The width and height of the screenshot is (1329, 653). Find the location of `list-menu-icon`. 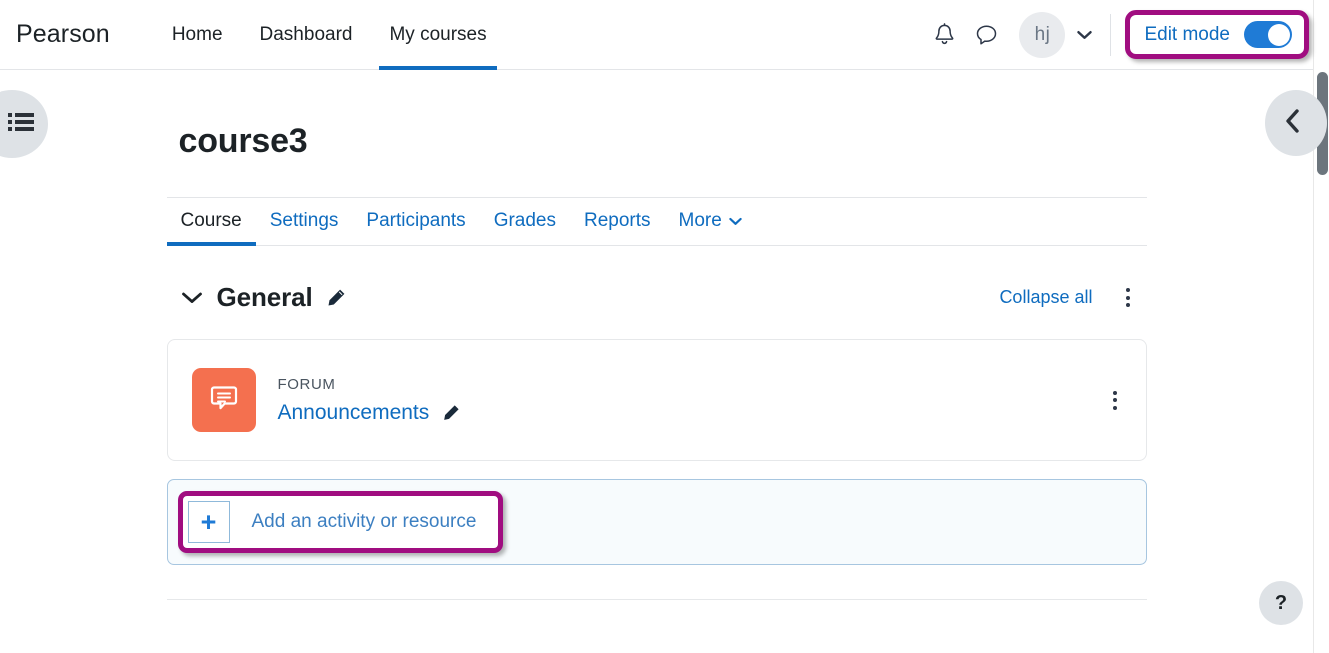

list-menu-icon is located at coordinates (21, 124).